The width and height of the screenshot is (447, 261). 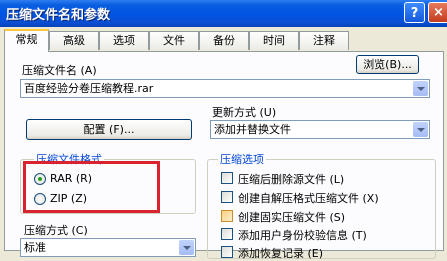 I want to click on create-sfx-checkbox, so click(x=227, y=197).